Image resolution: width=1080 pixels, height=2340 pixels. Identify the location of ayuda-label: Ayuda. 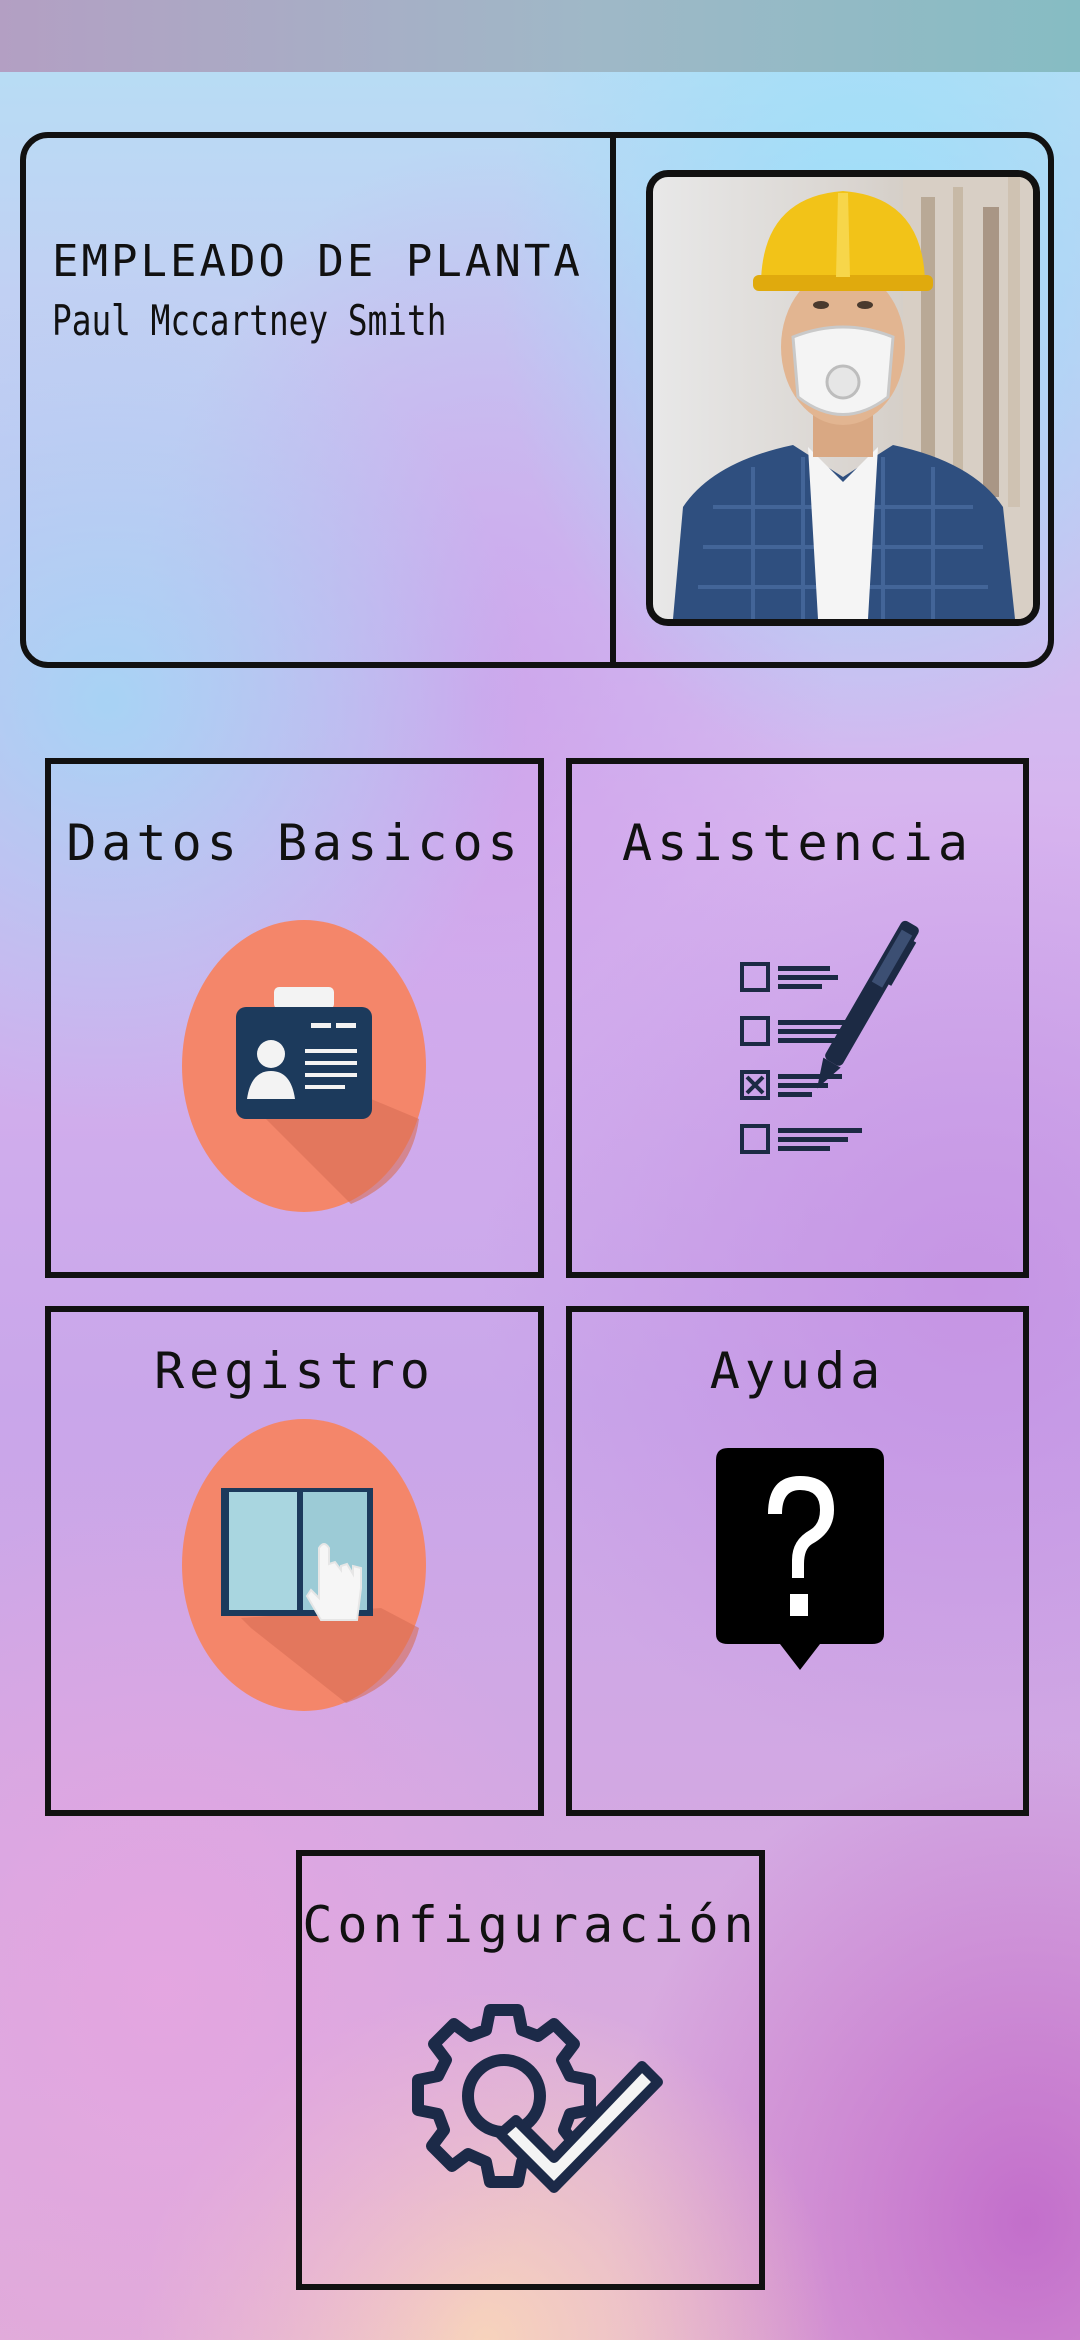
(797, 1371).